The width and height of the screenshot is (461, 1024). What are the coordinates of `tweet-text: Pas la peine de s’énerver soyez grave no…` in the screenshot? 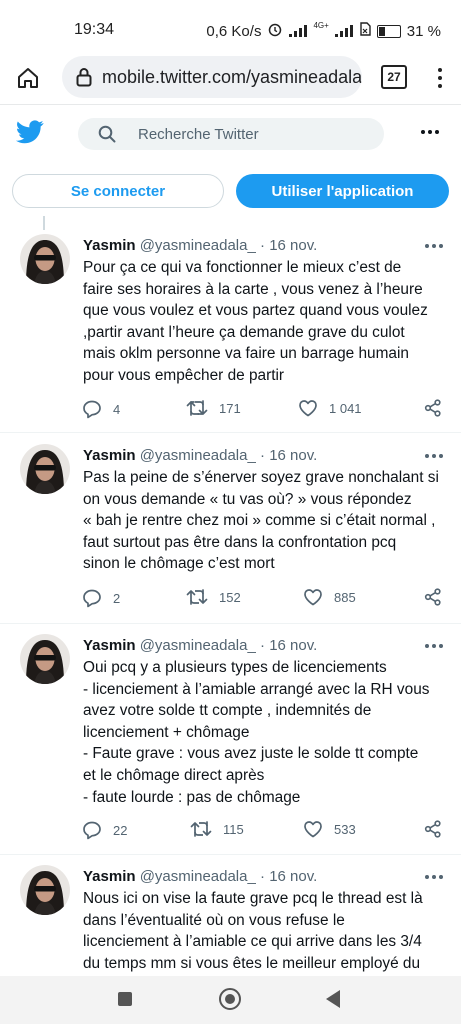 It's located at (261, 521).